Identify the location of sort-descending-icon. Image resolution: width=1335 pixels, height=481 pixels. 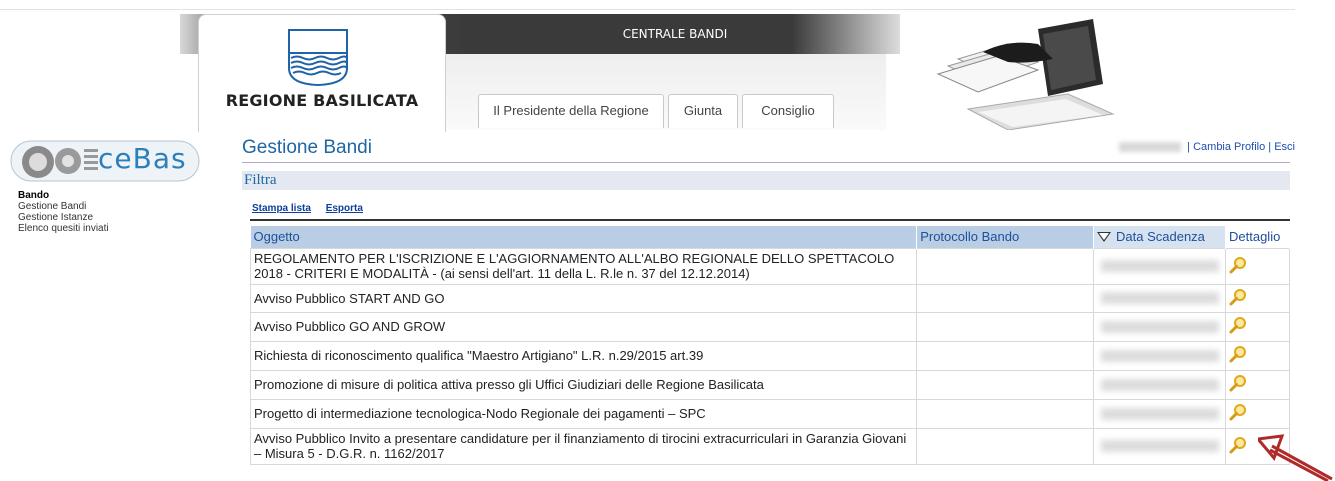
(1104, 237).